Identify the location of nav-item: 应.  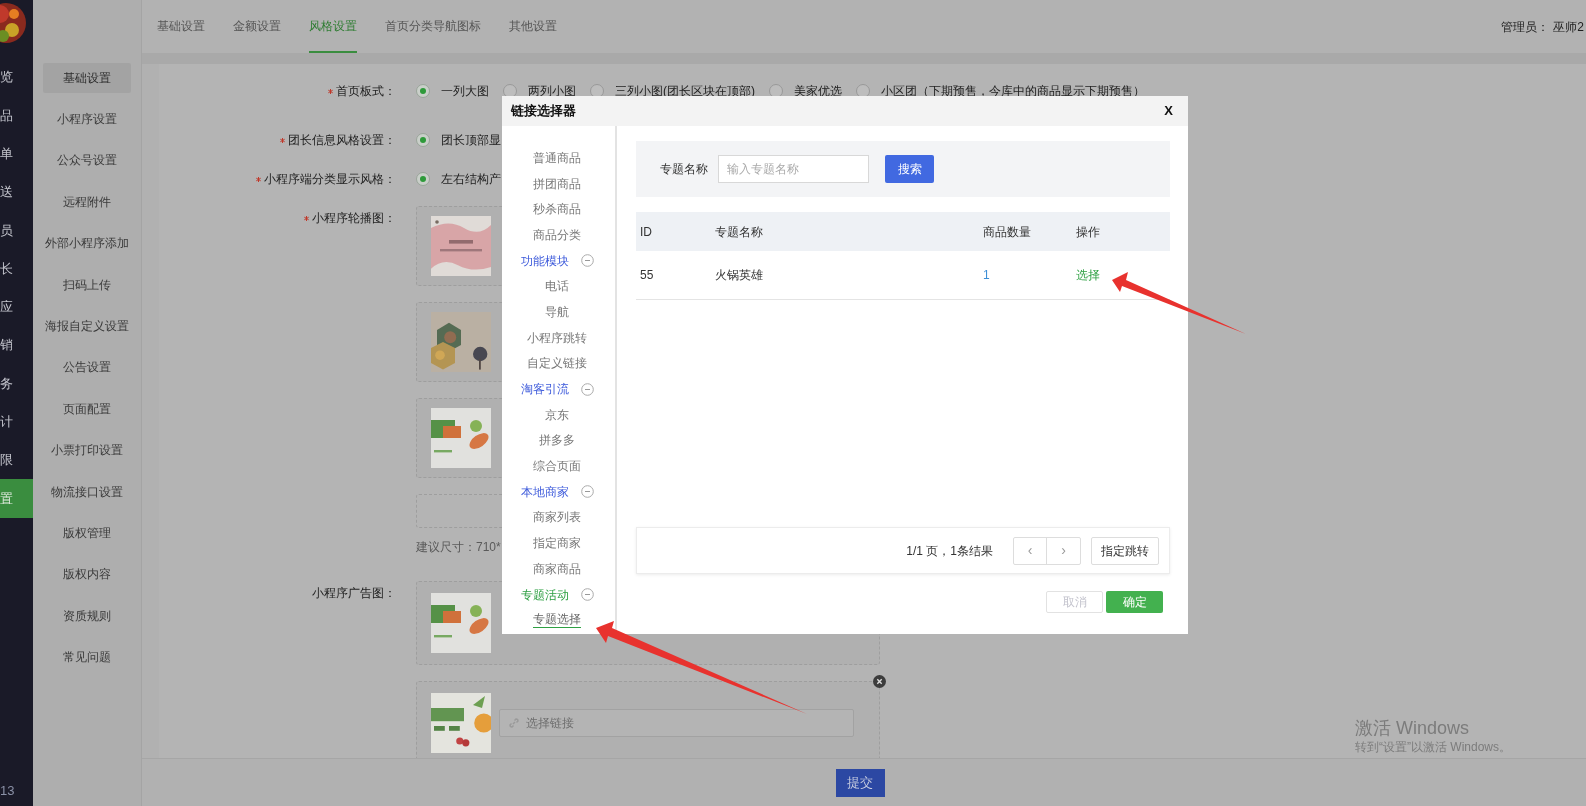
(16, 307).